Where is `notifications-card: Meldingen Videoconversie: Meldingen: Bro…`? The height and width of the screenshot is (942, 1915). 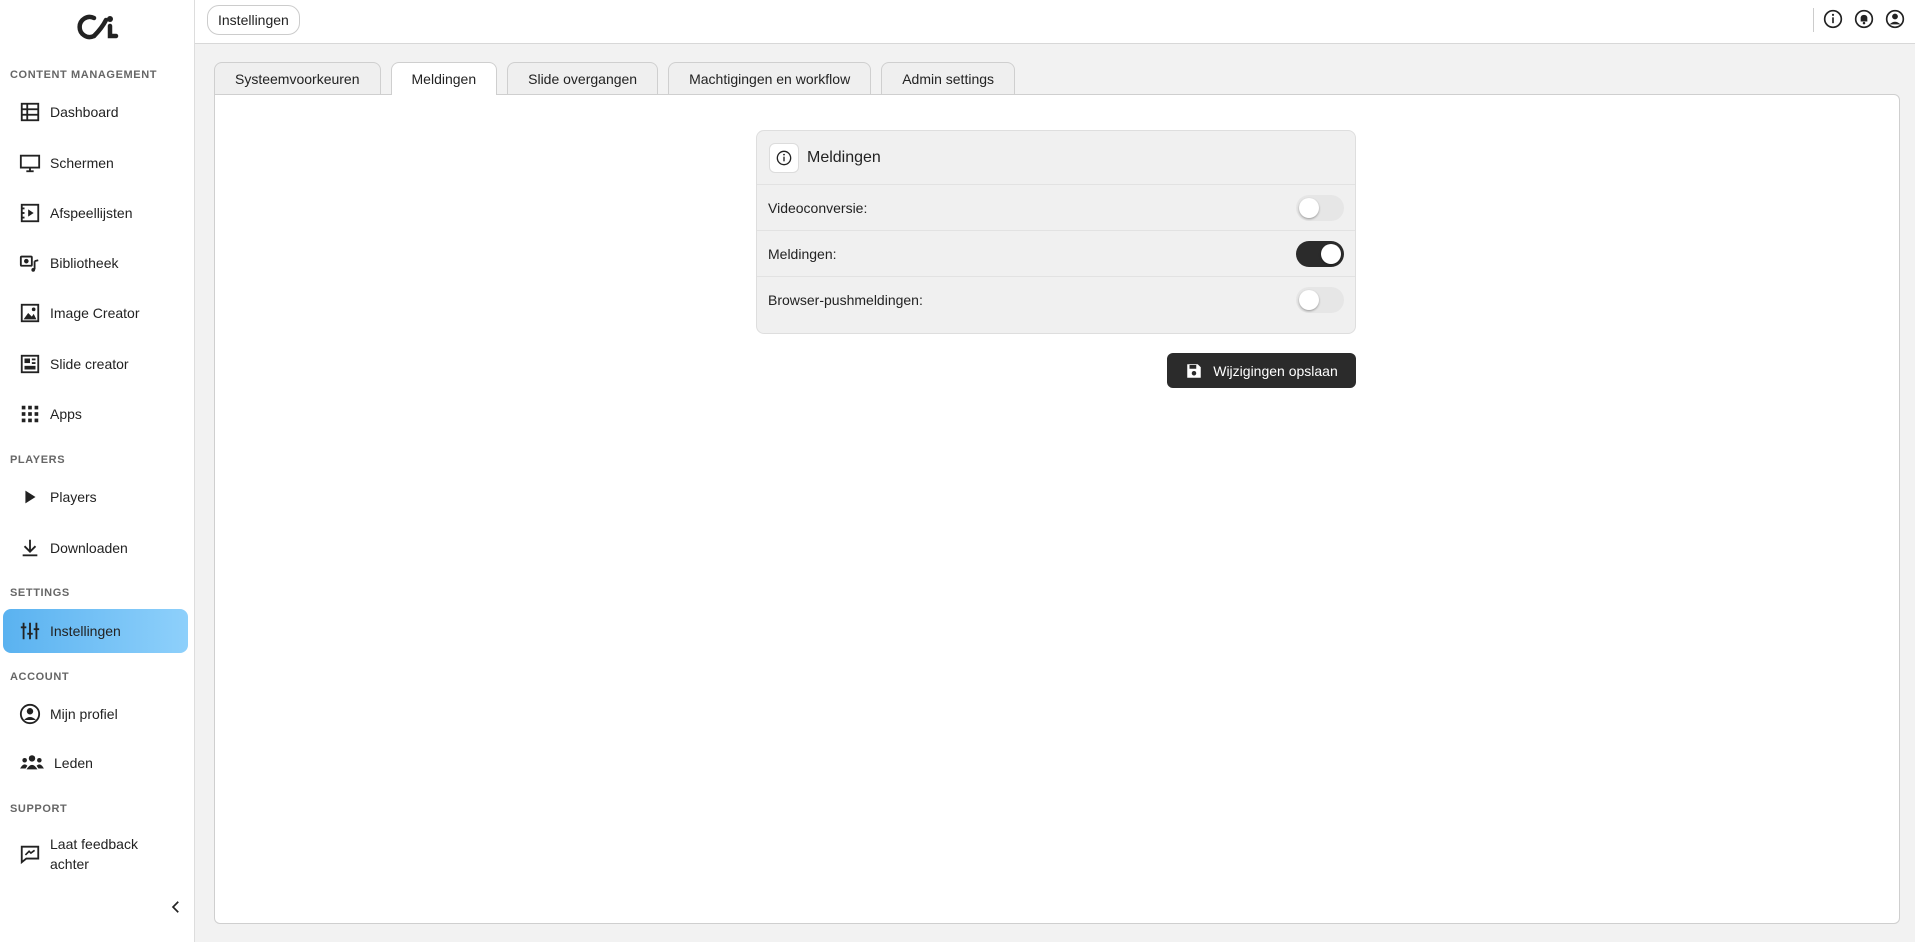
notifications-card: Meldingen Videoconversie: Meldingen: Bro… is located at coordinates (1056, 232).